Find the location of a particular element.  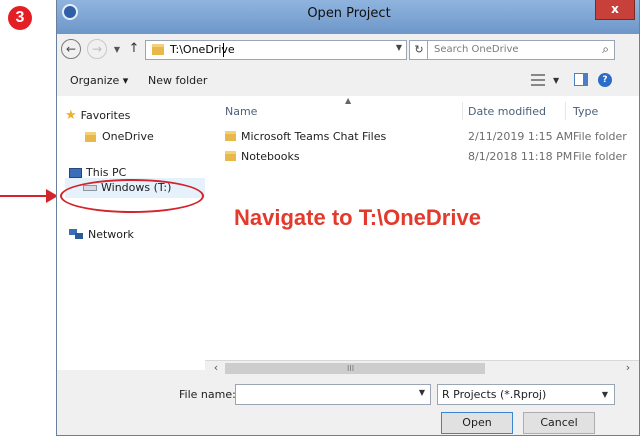

title-bar: Open Project x is located at coordinates (348, 17).